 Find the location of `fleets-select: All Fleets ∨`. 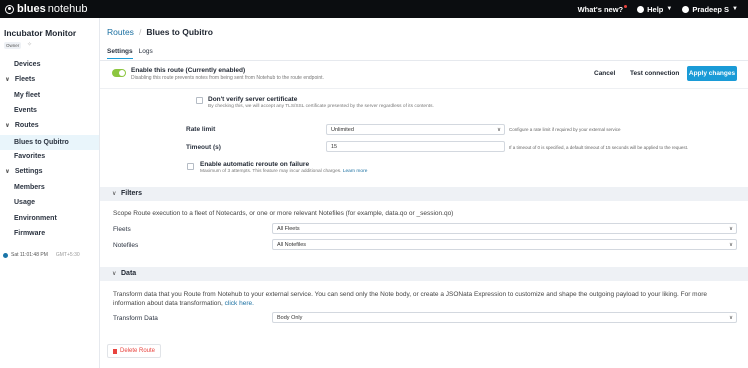

fleets-select: All Fleets ∨ is located at coordinates (504, 228).